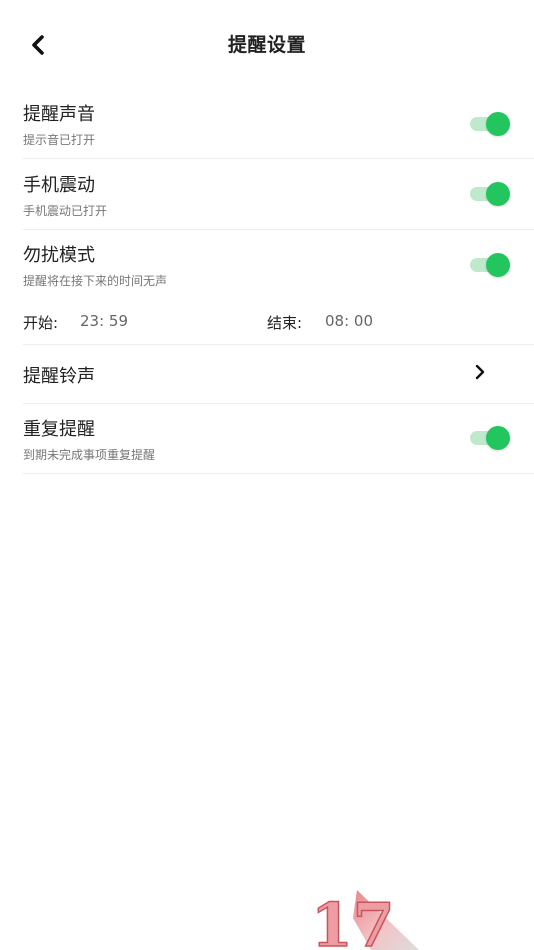  Describe the element at coordinates (278, 129) in the screenshot. I see `setting-row-sound: 提醒声音 提示音已打开` at that location.